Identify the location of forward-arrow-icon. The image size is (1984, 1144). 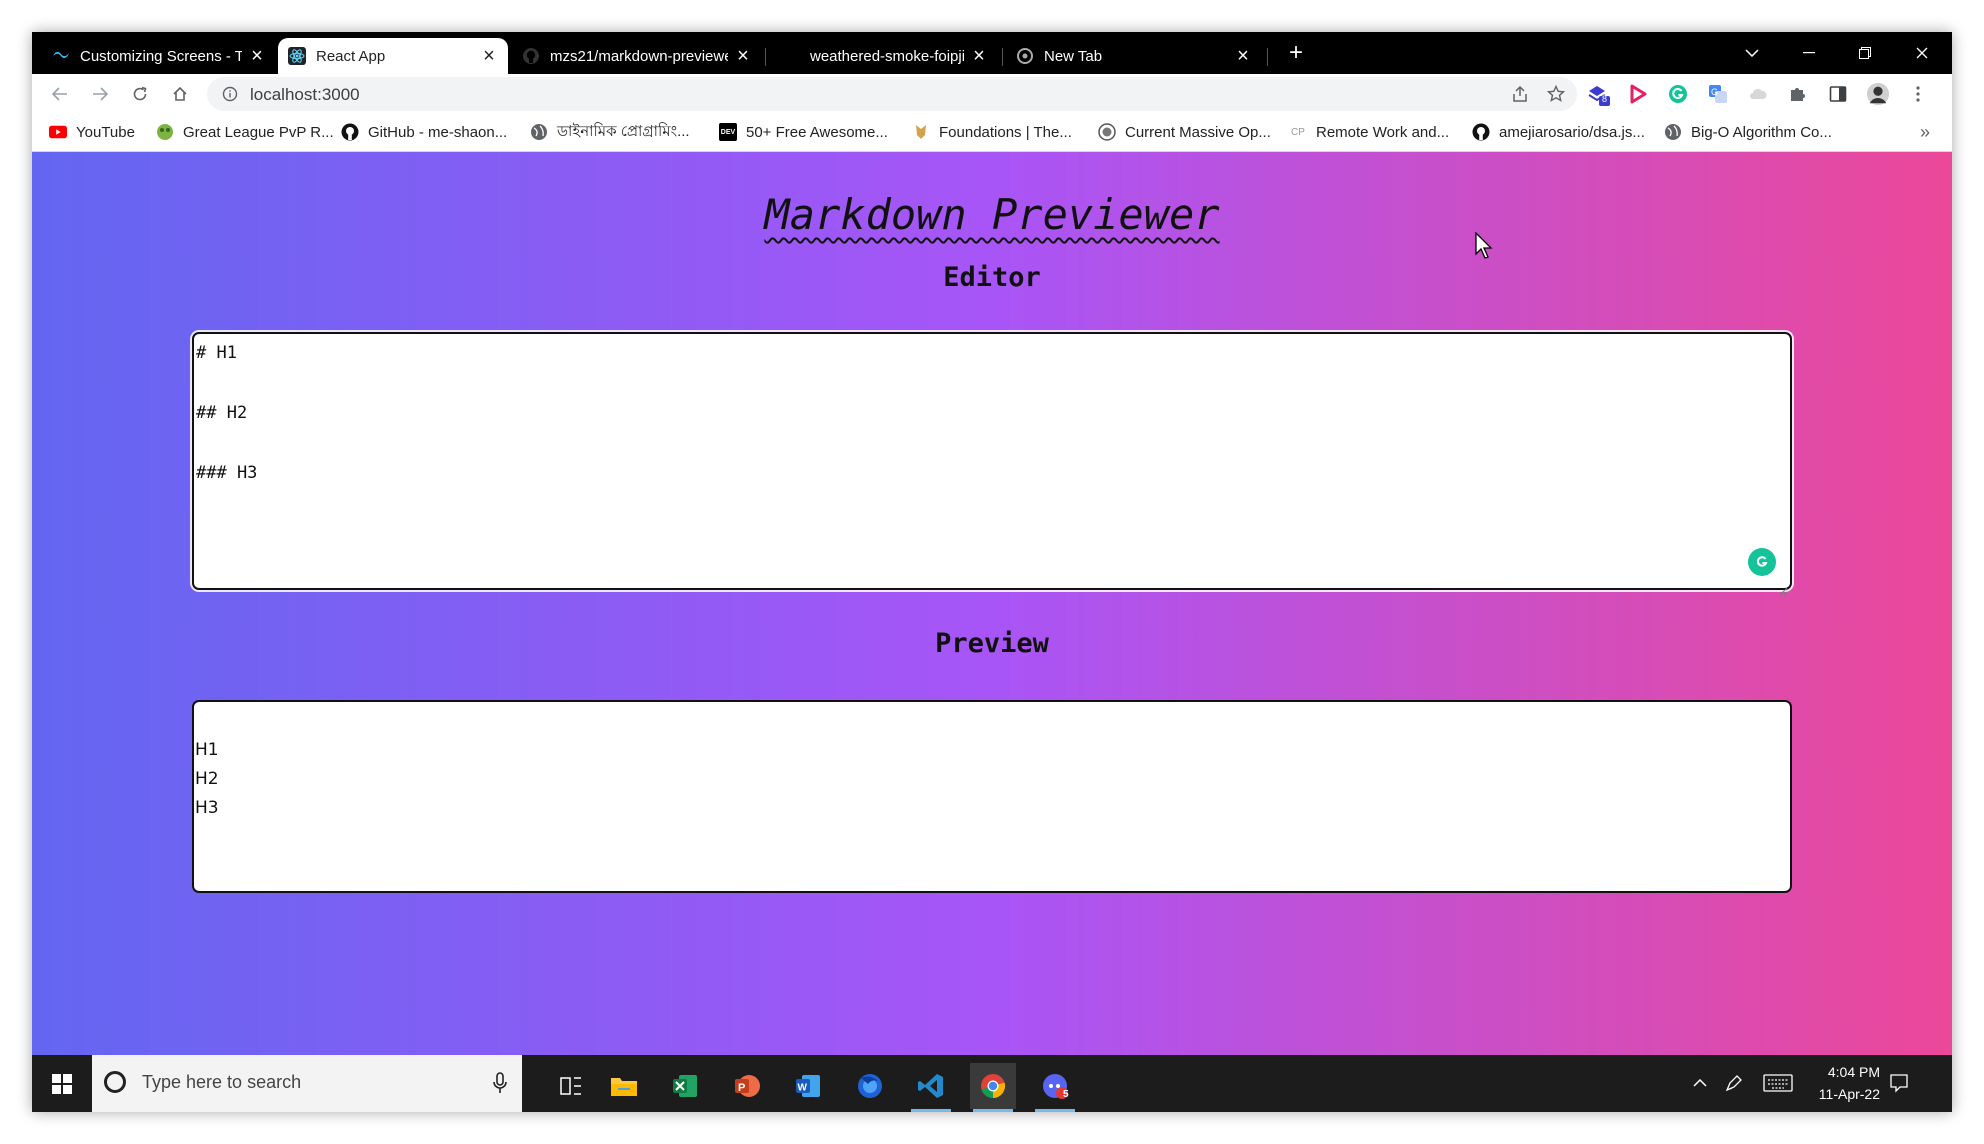
(100, 94).